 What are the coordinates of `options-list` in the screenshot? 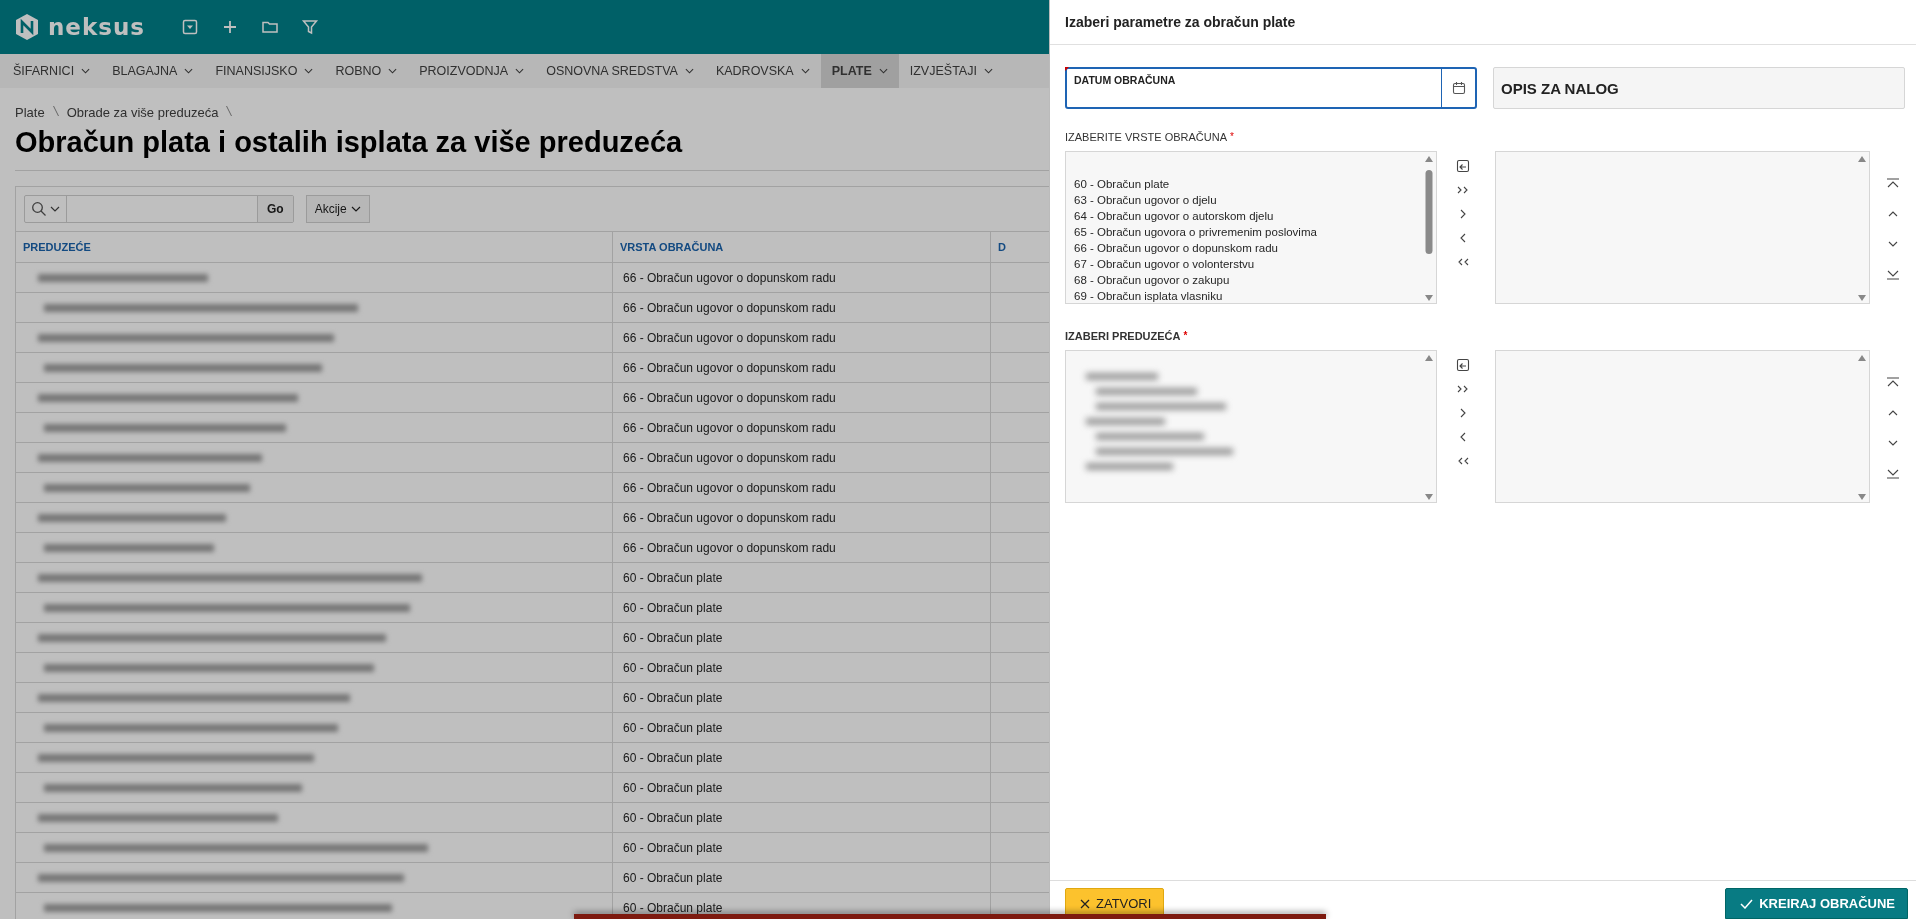 It's located at (1251, 227).